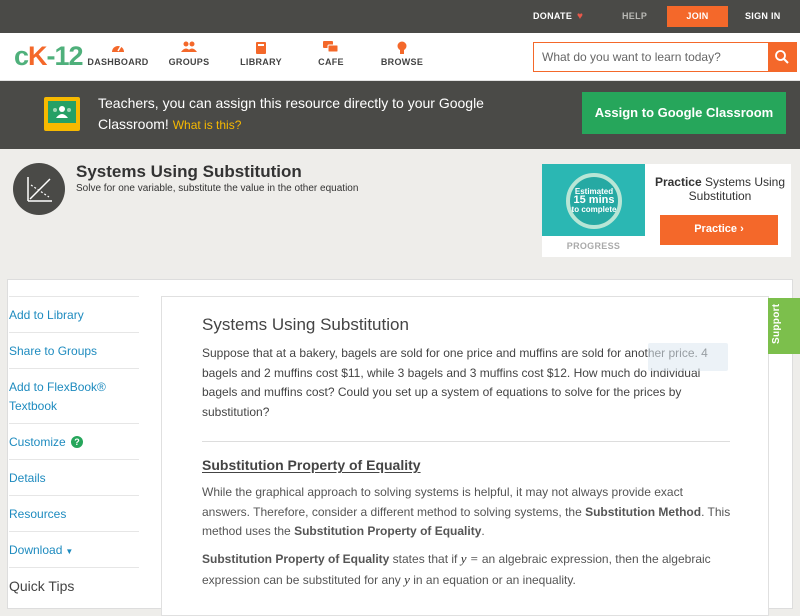 This screenshot has width=800, height=616. Describe the element at coordinates (74, 585) in the screenshot. I see `sidebar-item-quick-tips: Quick Tips` at that location.